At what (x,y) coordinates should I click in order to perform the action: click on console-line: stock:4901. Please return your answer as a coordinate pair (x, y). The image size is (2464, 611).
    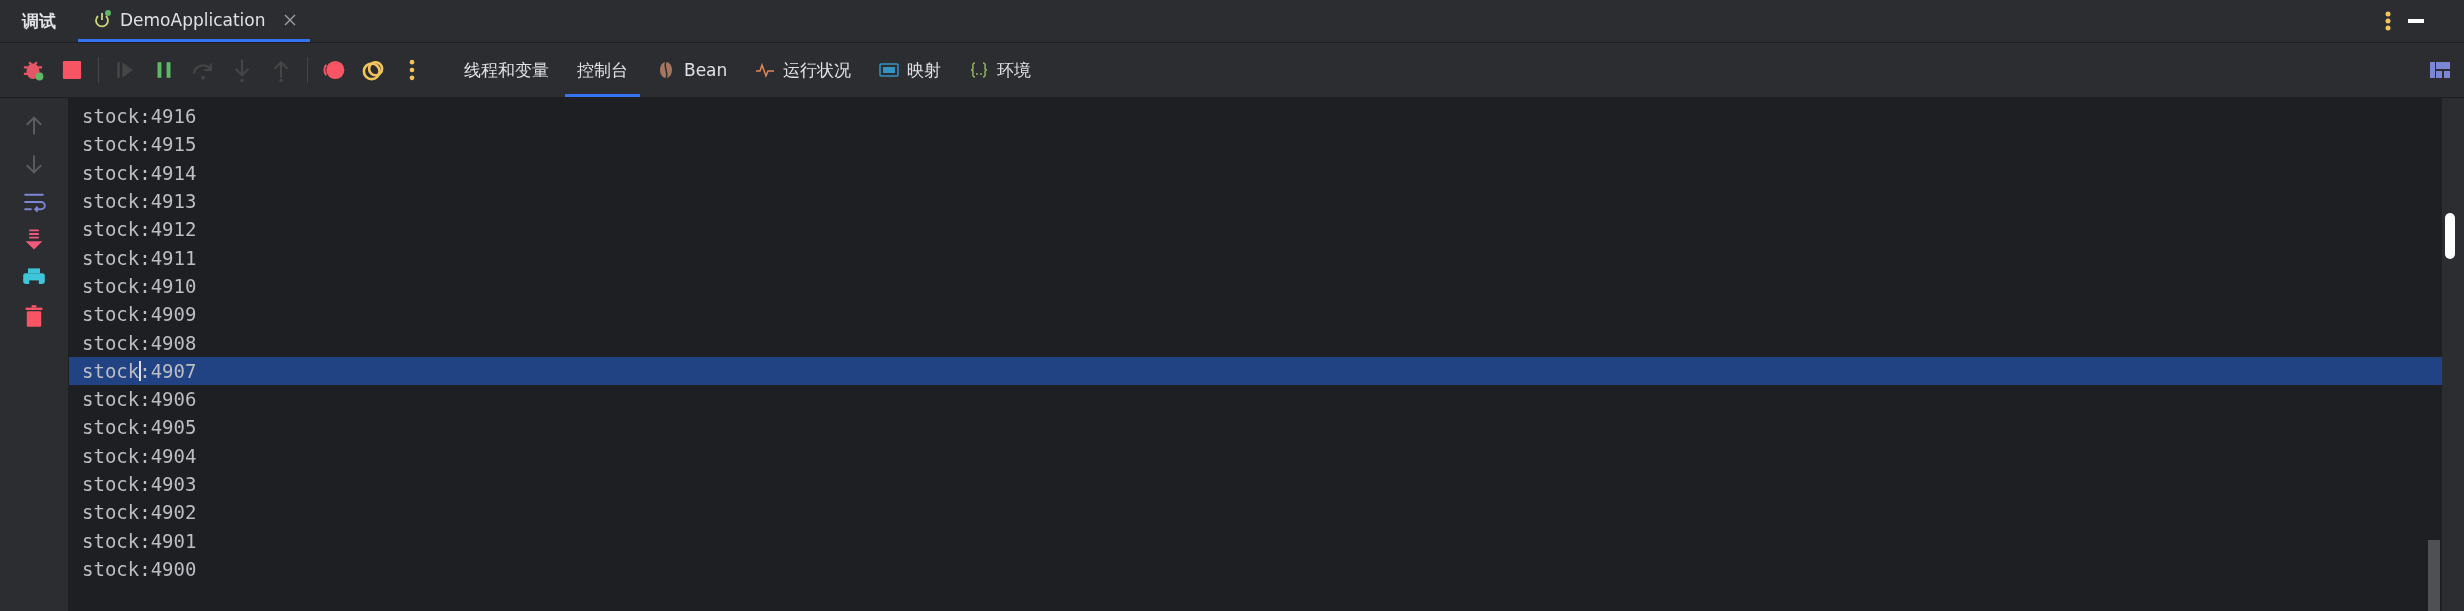
    Looking at the image, I should click on (139, 541).